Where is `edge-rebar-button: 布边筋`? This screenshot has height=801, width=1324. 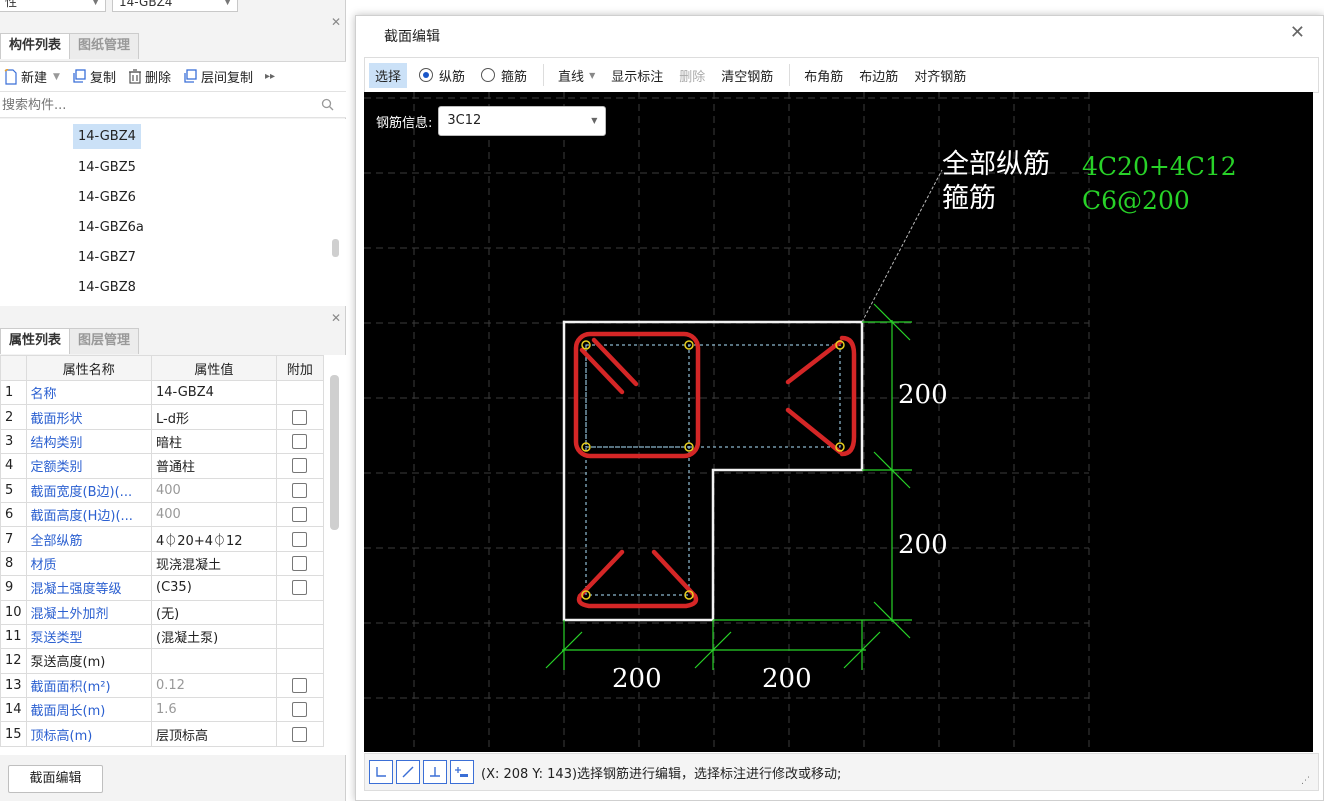
edge-rebar-button: 布边筋 is located at coordinates (878, 75).